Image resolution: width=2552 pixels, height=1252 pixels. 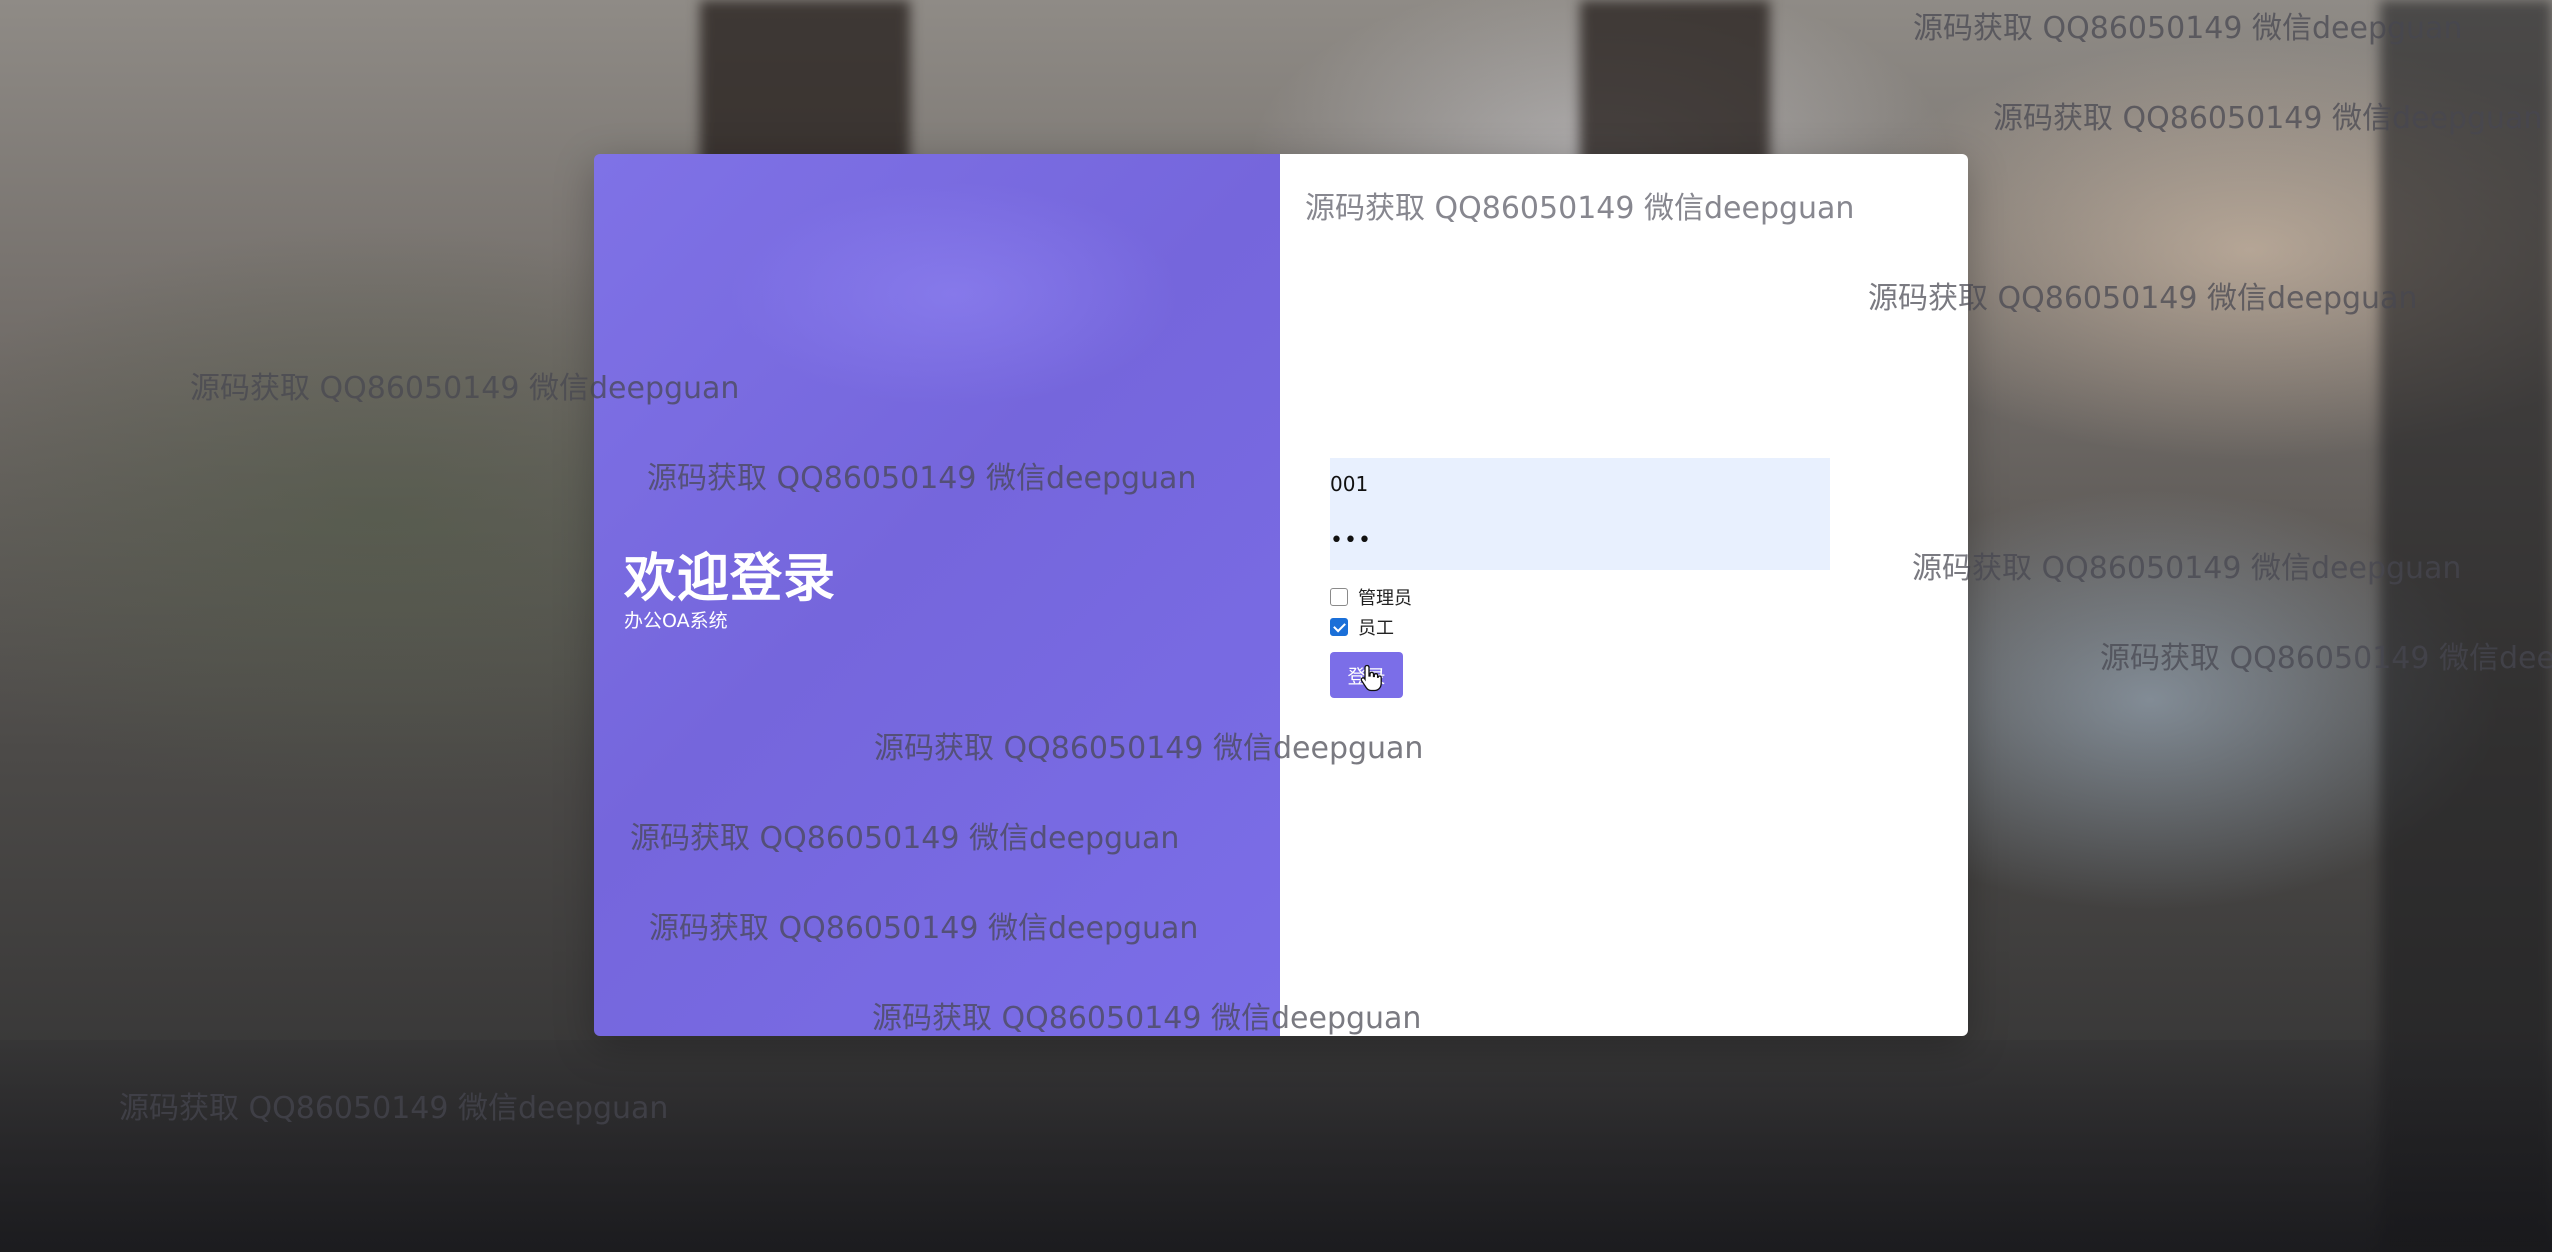 I want to click on login-button: 登录, so click(x=1366, y=675).